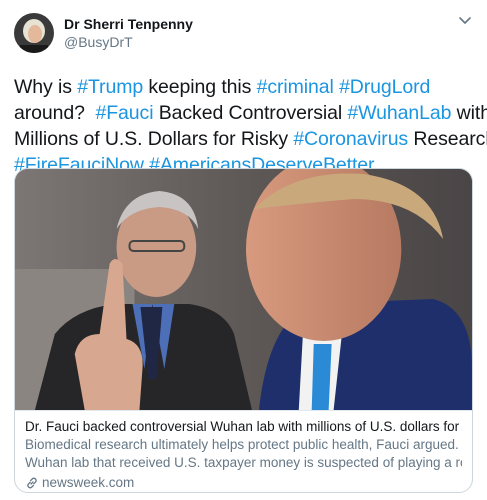 This screenshot has height=500, width=487. I want to click on tweet-header: Dr Sherri Tenpenny @BusyDrT, so click(243, 33).